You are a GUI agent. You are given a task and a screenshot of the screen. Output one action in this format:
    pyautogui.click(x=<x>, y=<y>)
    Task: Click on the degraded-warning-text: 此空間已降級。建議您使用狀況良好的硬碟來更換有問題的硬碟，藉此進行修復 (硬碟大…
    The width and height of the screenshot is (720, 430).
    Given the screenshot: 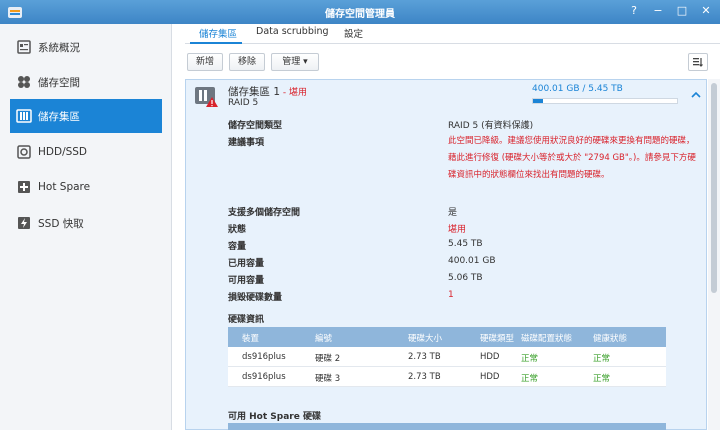 What is the action you would take?
    pyautogui.click(x=572, y=158)
    